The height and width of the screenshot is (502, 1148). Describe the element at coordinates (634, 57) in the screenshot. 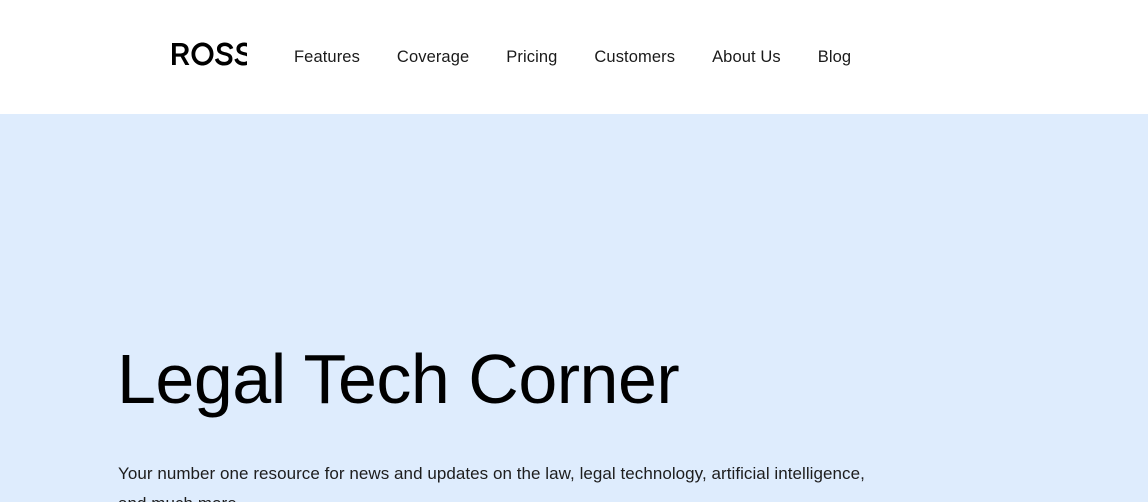

I see `nav-item-customers: Customers` at that location.